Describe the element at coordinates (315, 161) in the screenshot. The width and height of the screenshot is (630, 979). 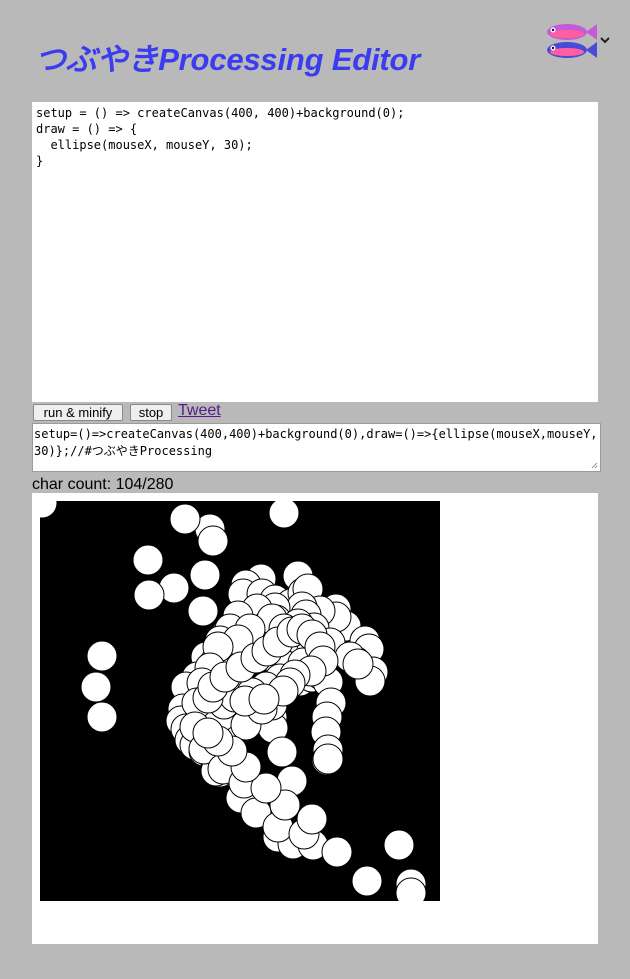
I see `code-line-4: }` at that location.